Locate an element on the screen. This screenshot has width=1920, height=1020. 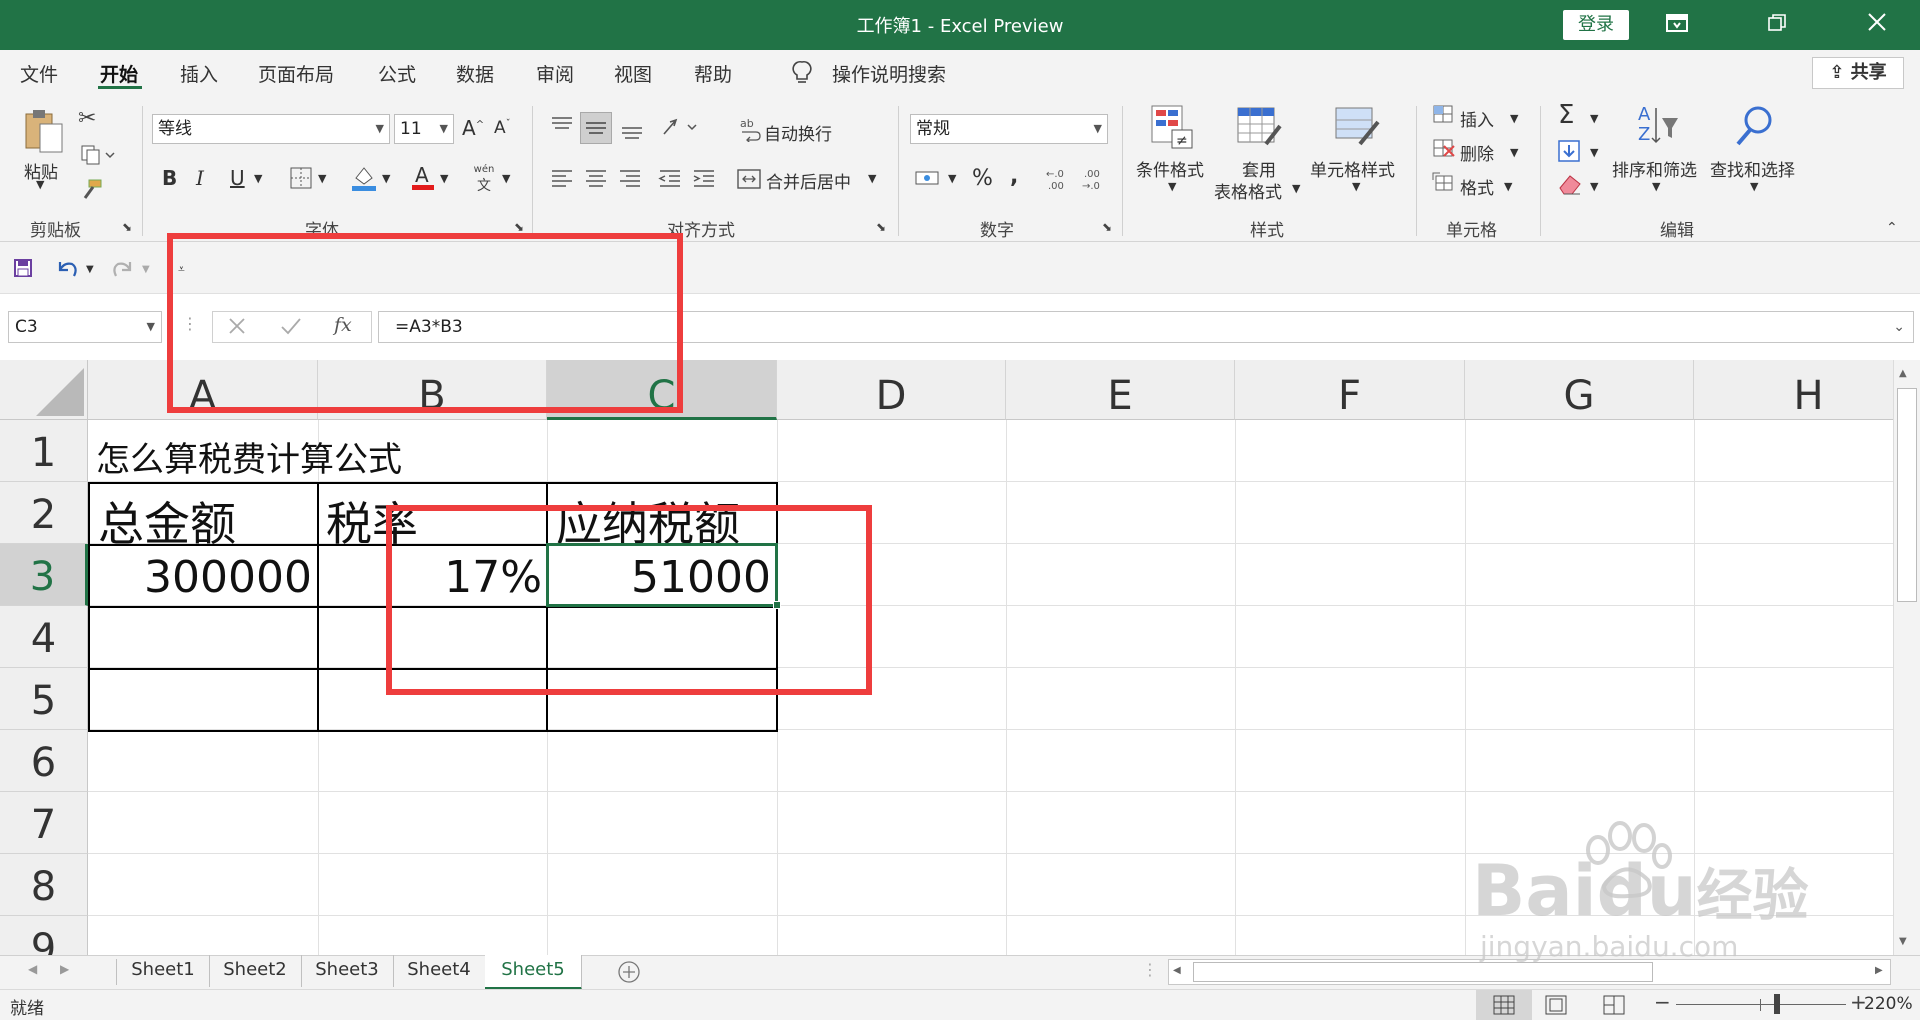
merge-chevron-icon: ▼ is located at coordinates (872, 178).